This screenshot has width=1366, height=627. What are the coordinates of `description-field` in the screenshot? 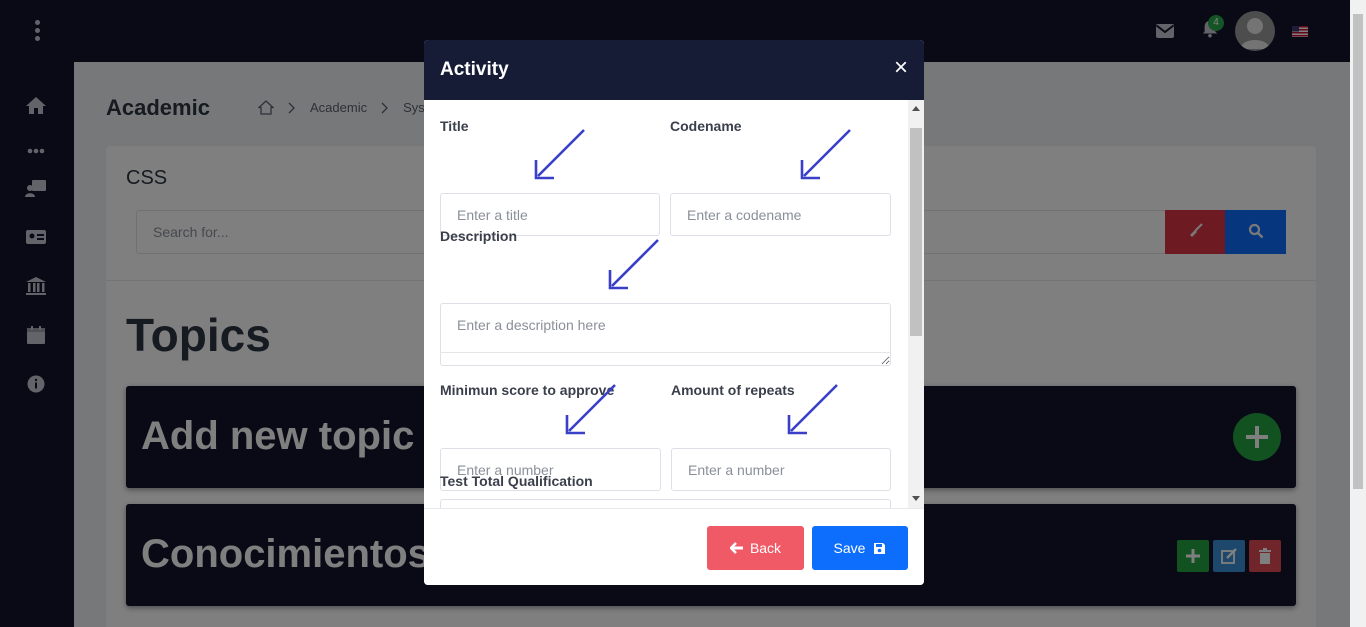 It's located at (665, 334).